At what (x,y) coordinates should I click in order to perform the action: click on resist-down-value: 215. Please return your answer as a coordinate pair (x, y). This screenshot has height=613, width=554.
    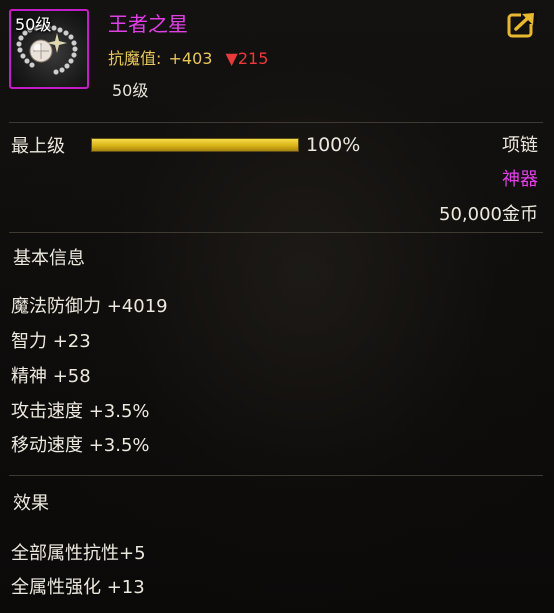
    Looking at the image, I should click on (253, 58).